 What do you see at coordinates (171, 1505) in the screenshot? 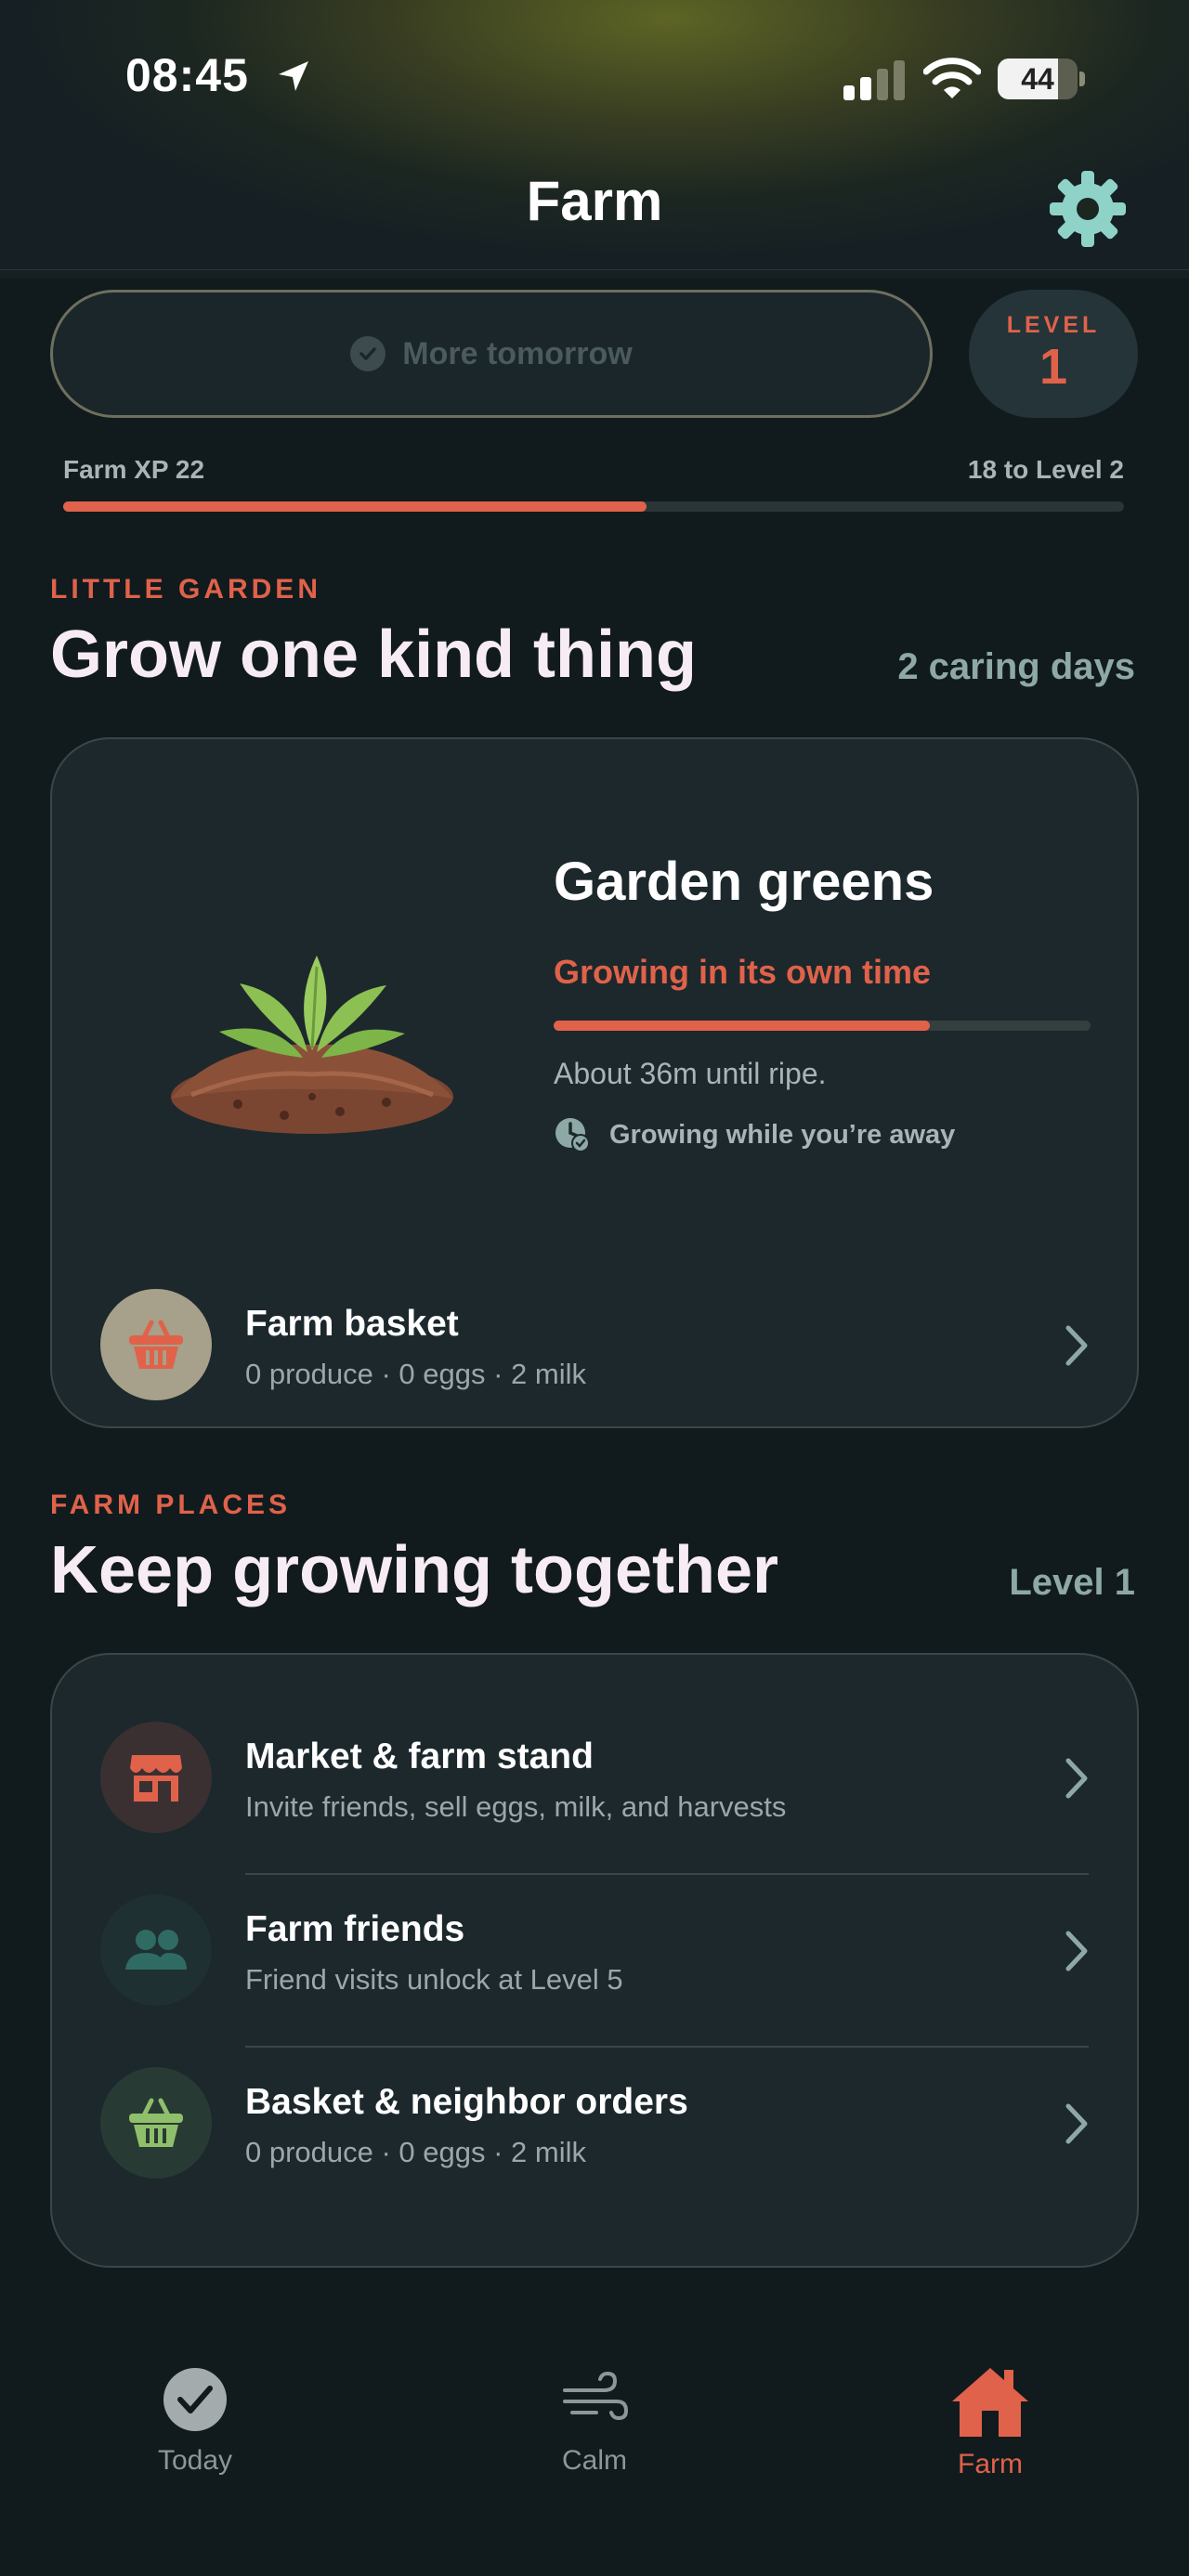
I see `places-eyebrow: FARM PLACES` at bounding box center [171, 1505].